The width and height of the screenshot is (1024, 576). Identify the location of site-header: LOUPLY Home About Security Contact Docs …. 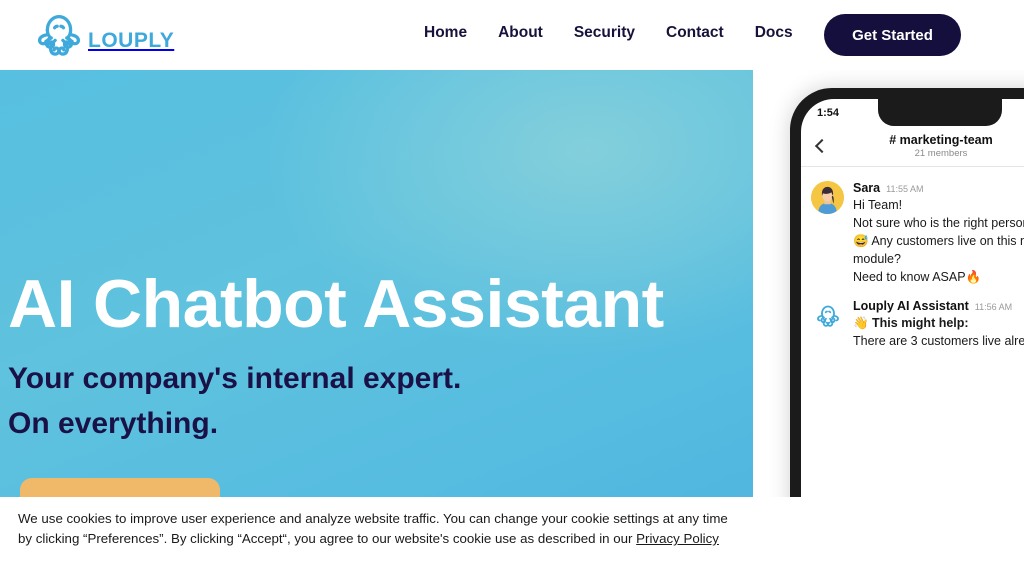
(512, 35).